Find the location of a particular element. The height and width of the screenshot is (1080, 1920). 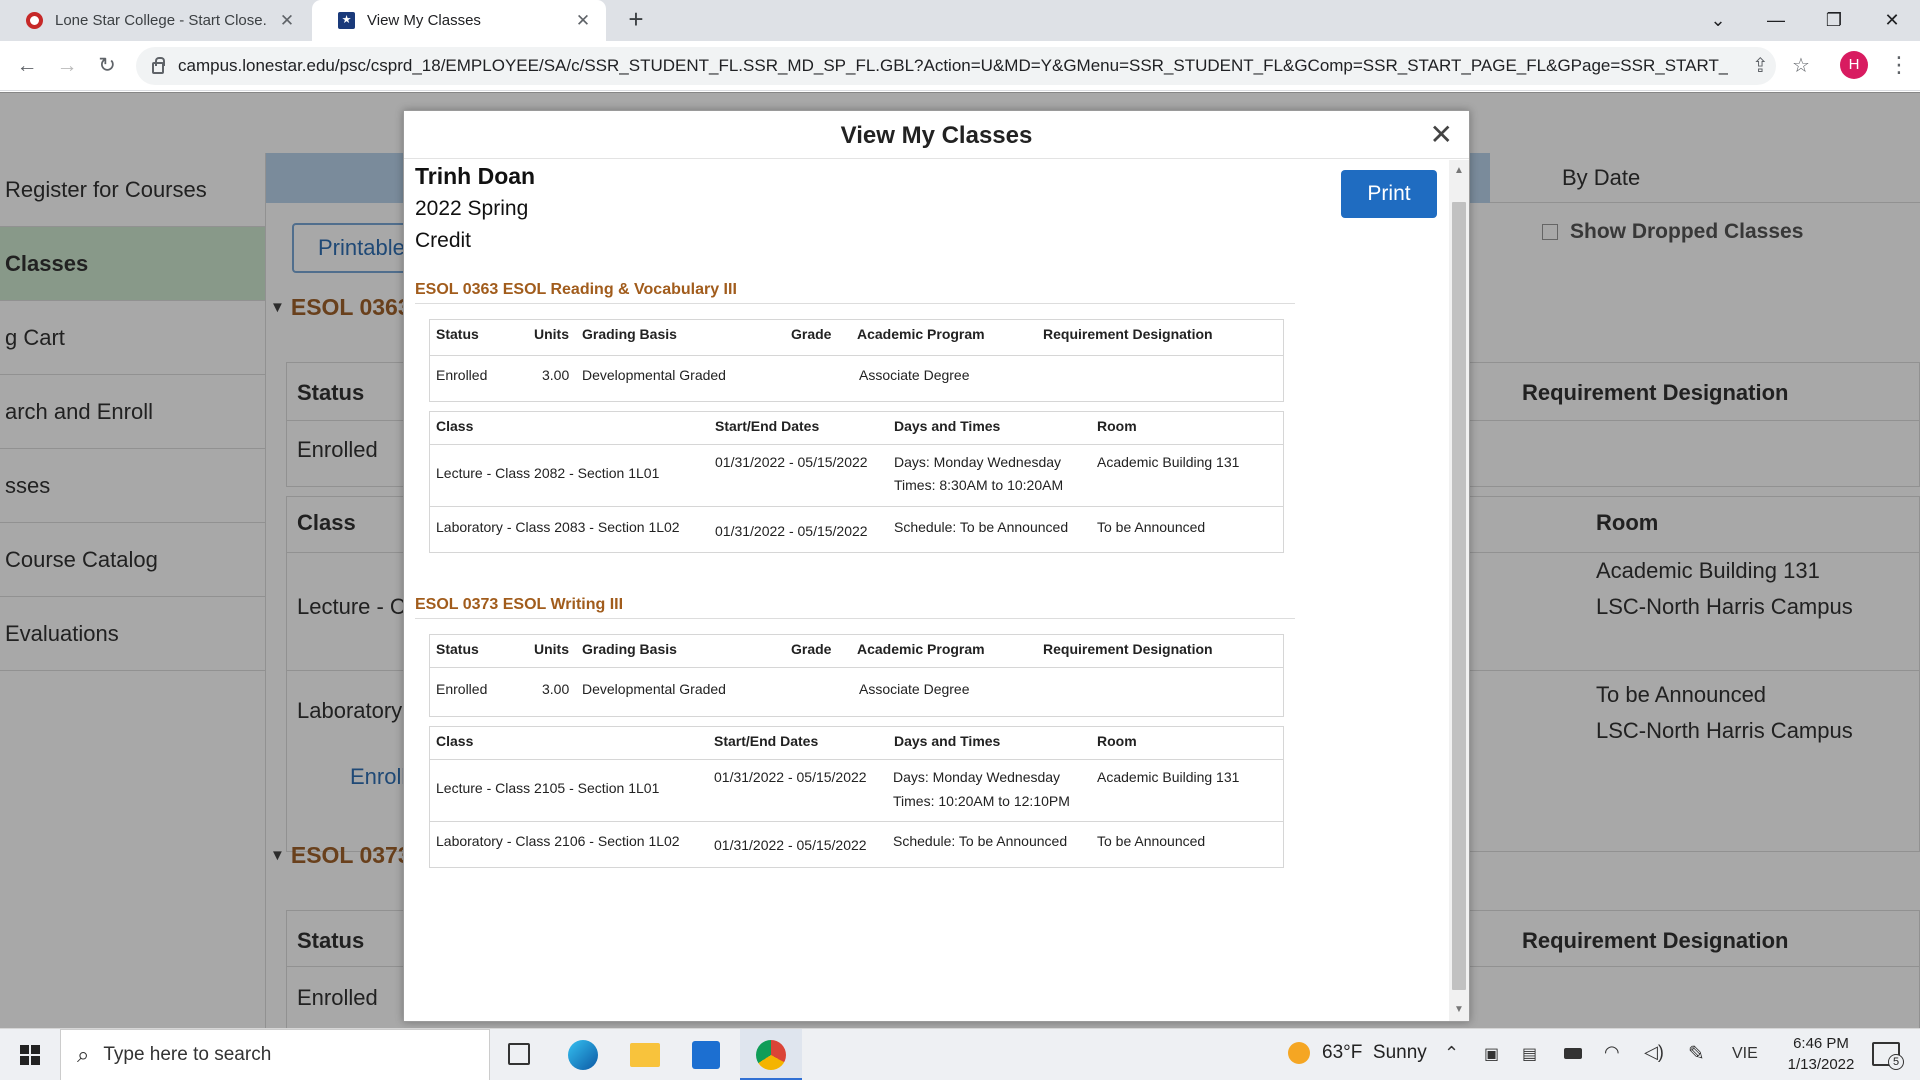

dialog-scrollbar: ▲ ▼ is located at coordinates (1459, 590).